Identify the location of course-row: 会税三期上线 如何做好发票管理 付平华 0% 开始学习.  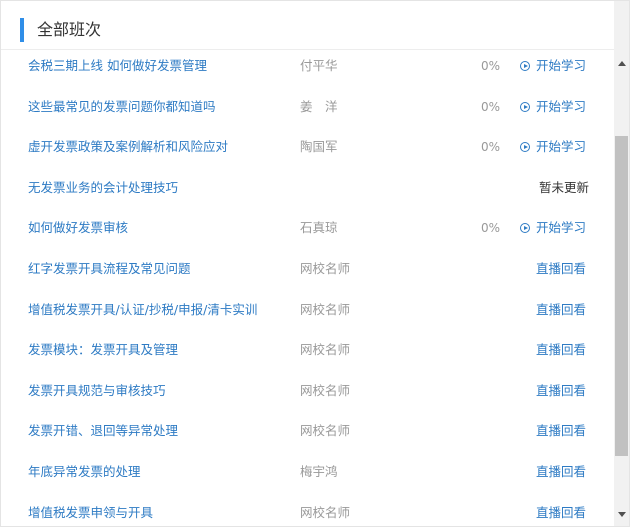
(308, 65).